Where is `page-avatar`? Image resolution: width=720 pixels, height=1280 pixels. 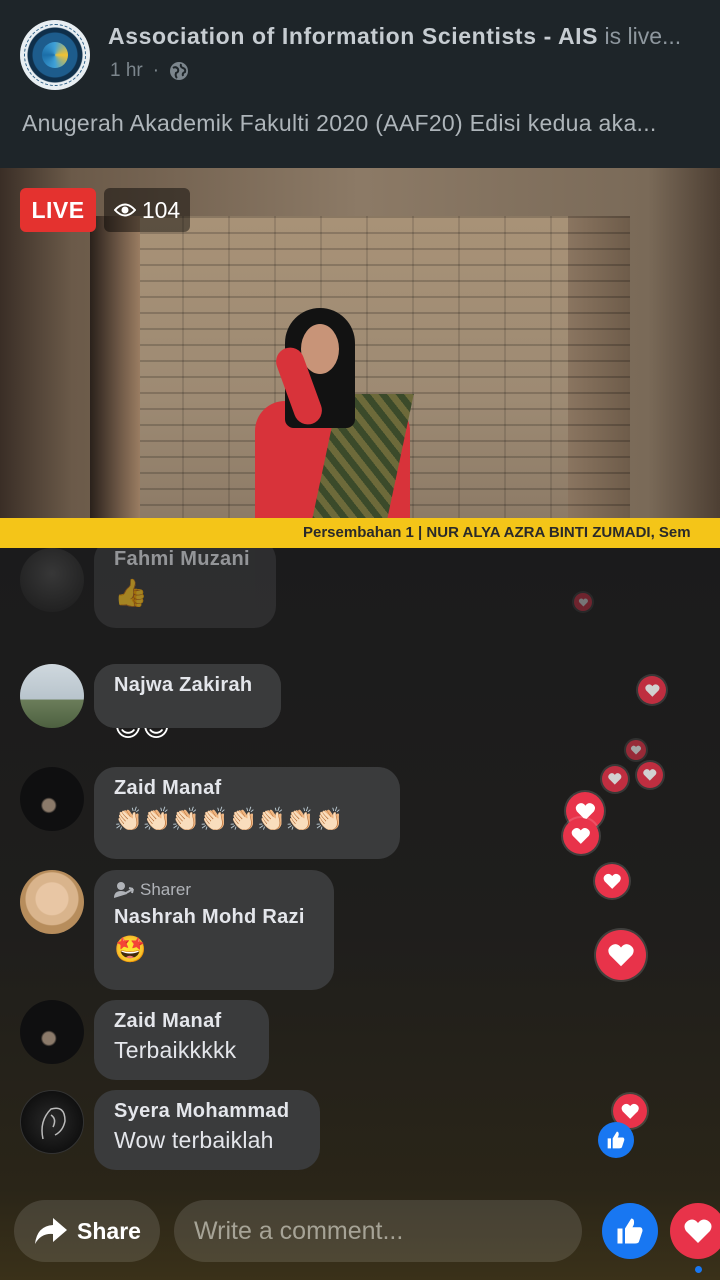
page-avatar is located at coordinates (55, 55).